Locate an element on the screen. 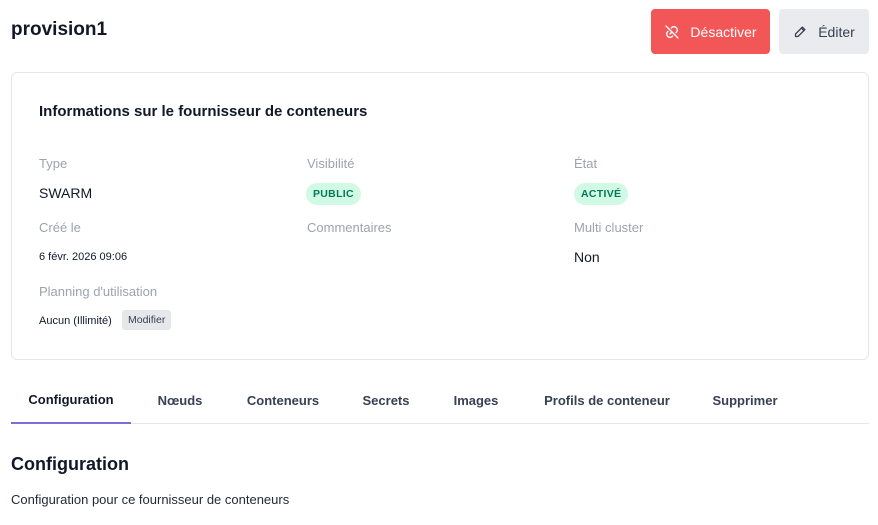 The width and height of the screenshot is (878, 525). visibility-label: Visibilité is located at coordinates (331, 163).